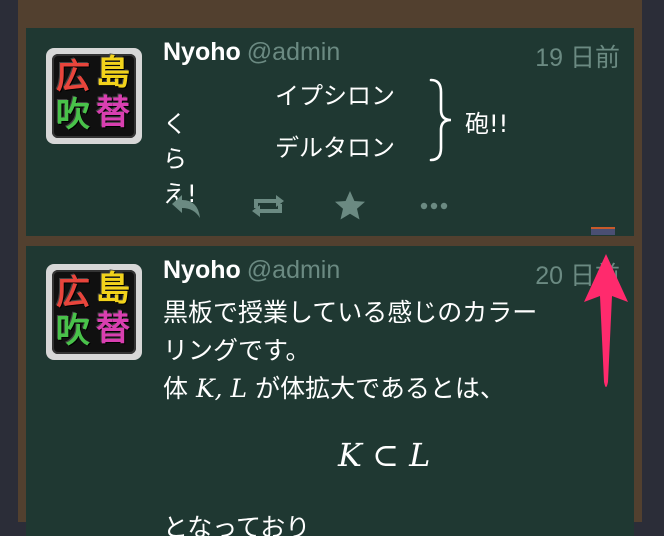  What do you see at coordinates (237, 524) in the screenshot?
I see `content-partial-line: となっており` at bounding box center [237, 524].